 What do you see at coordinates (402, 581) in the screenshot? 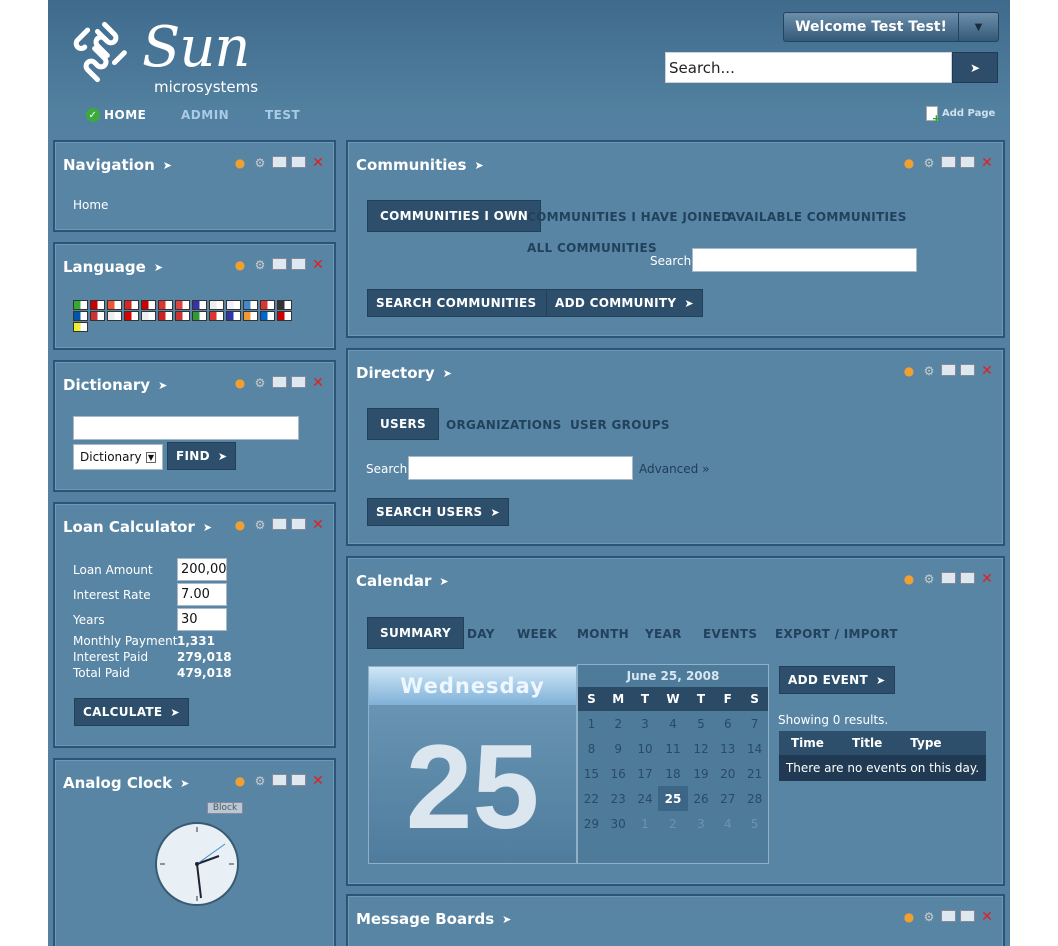
I see `portlet-title: Calendar ➤` at bounding box center [402, 581].